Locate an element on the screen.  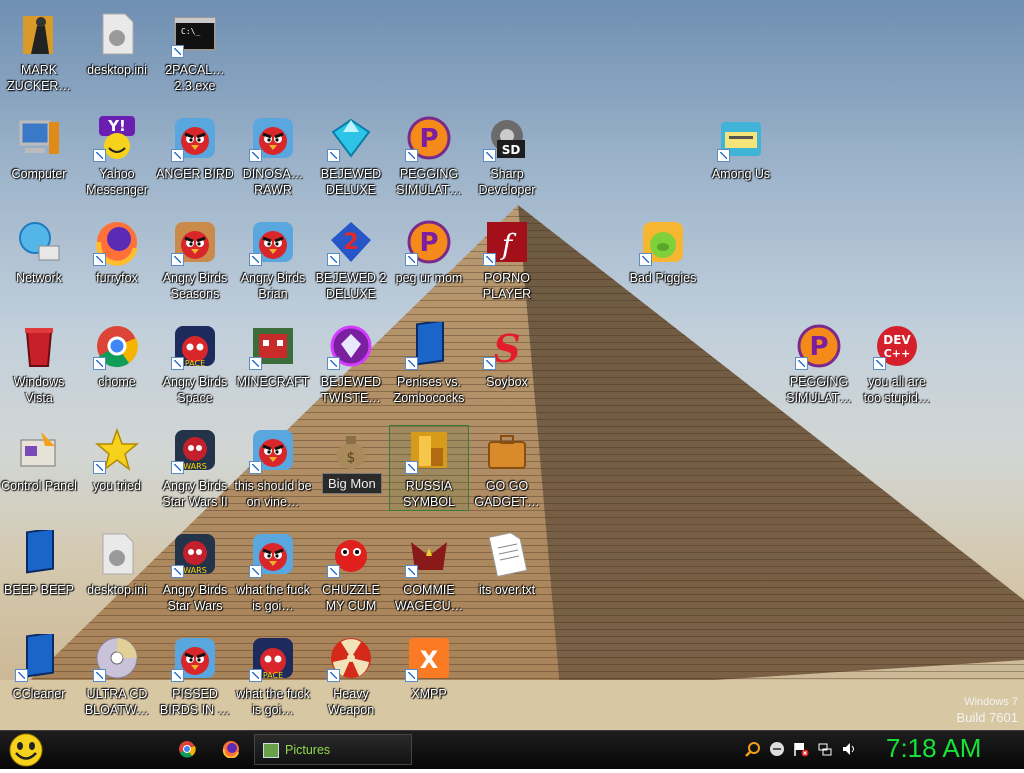
desktop-icon: Bad Piggies is located at coordinates (663, 252).